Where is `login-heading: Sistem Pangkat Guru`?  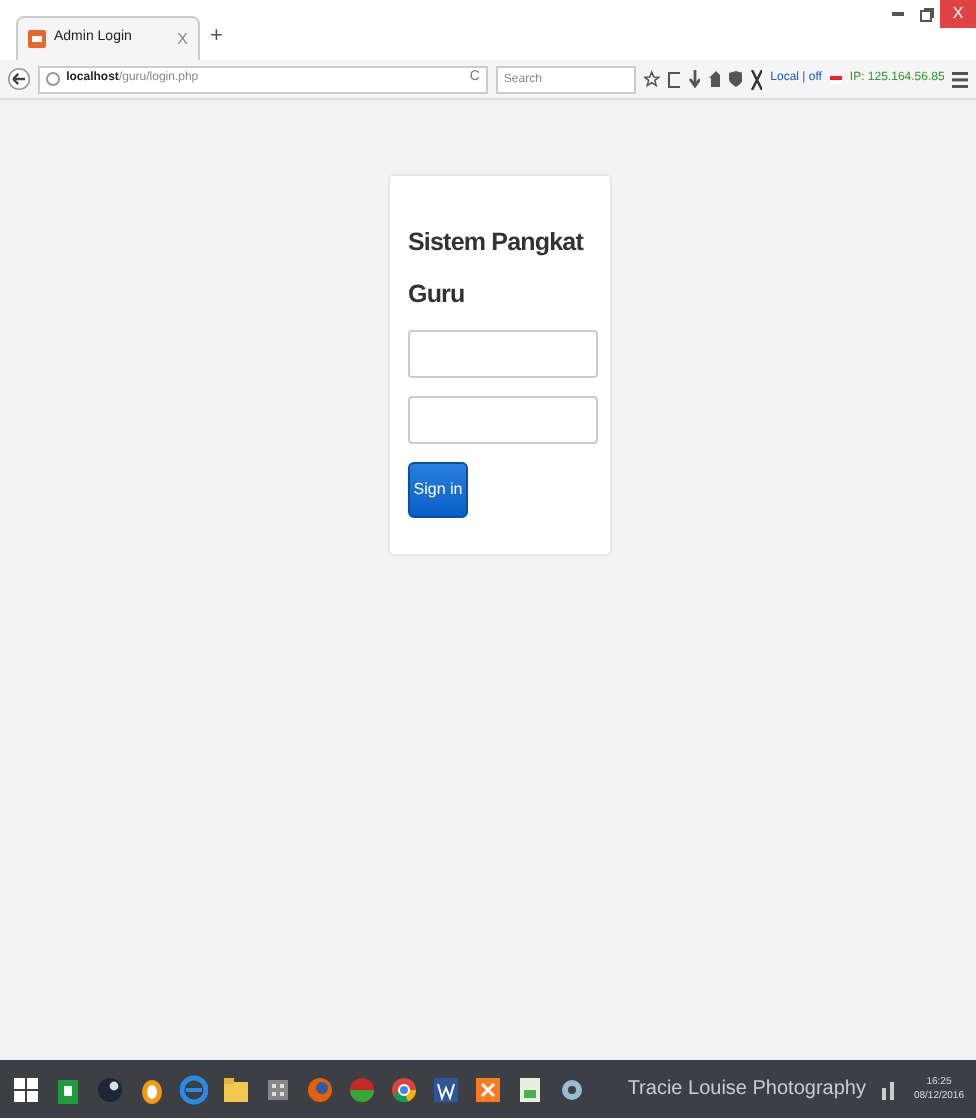
login-heading: Sistem Pangkat Guru is located at coordinates (497, 269).